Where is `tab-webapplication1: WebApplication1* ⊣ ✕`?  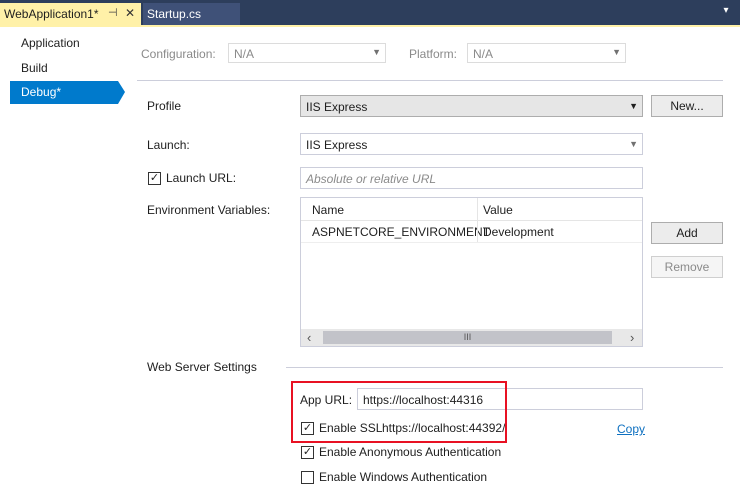 tab-webapplication1: WebApplication1* ⊣ ✕ is located at coordinates (70, 14).